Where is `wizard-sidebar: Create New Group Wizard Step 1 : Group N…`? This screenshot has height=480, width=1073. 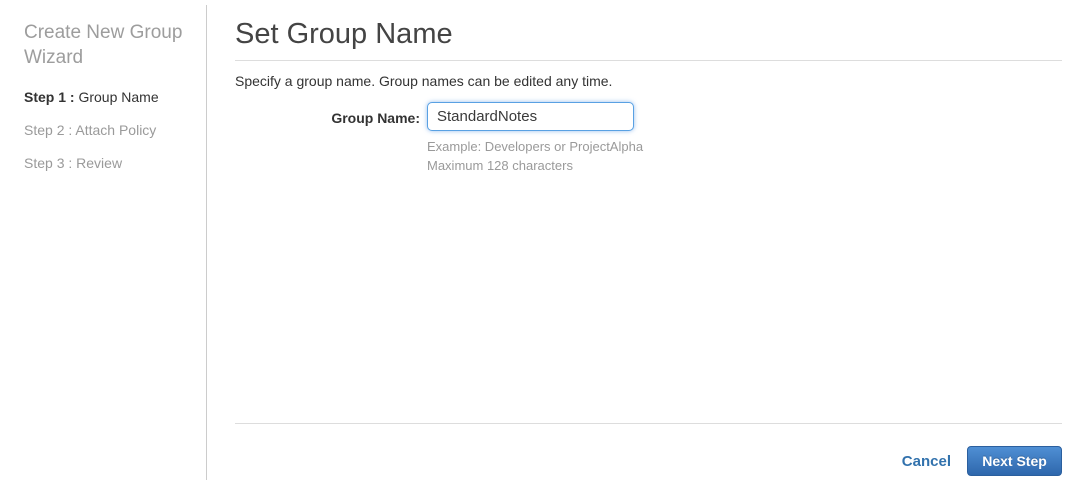
wizard-sidebar: Create New Group Wizard Step 1 : Group N… is located at coordinates (106, 104).